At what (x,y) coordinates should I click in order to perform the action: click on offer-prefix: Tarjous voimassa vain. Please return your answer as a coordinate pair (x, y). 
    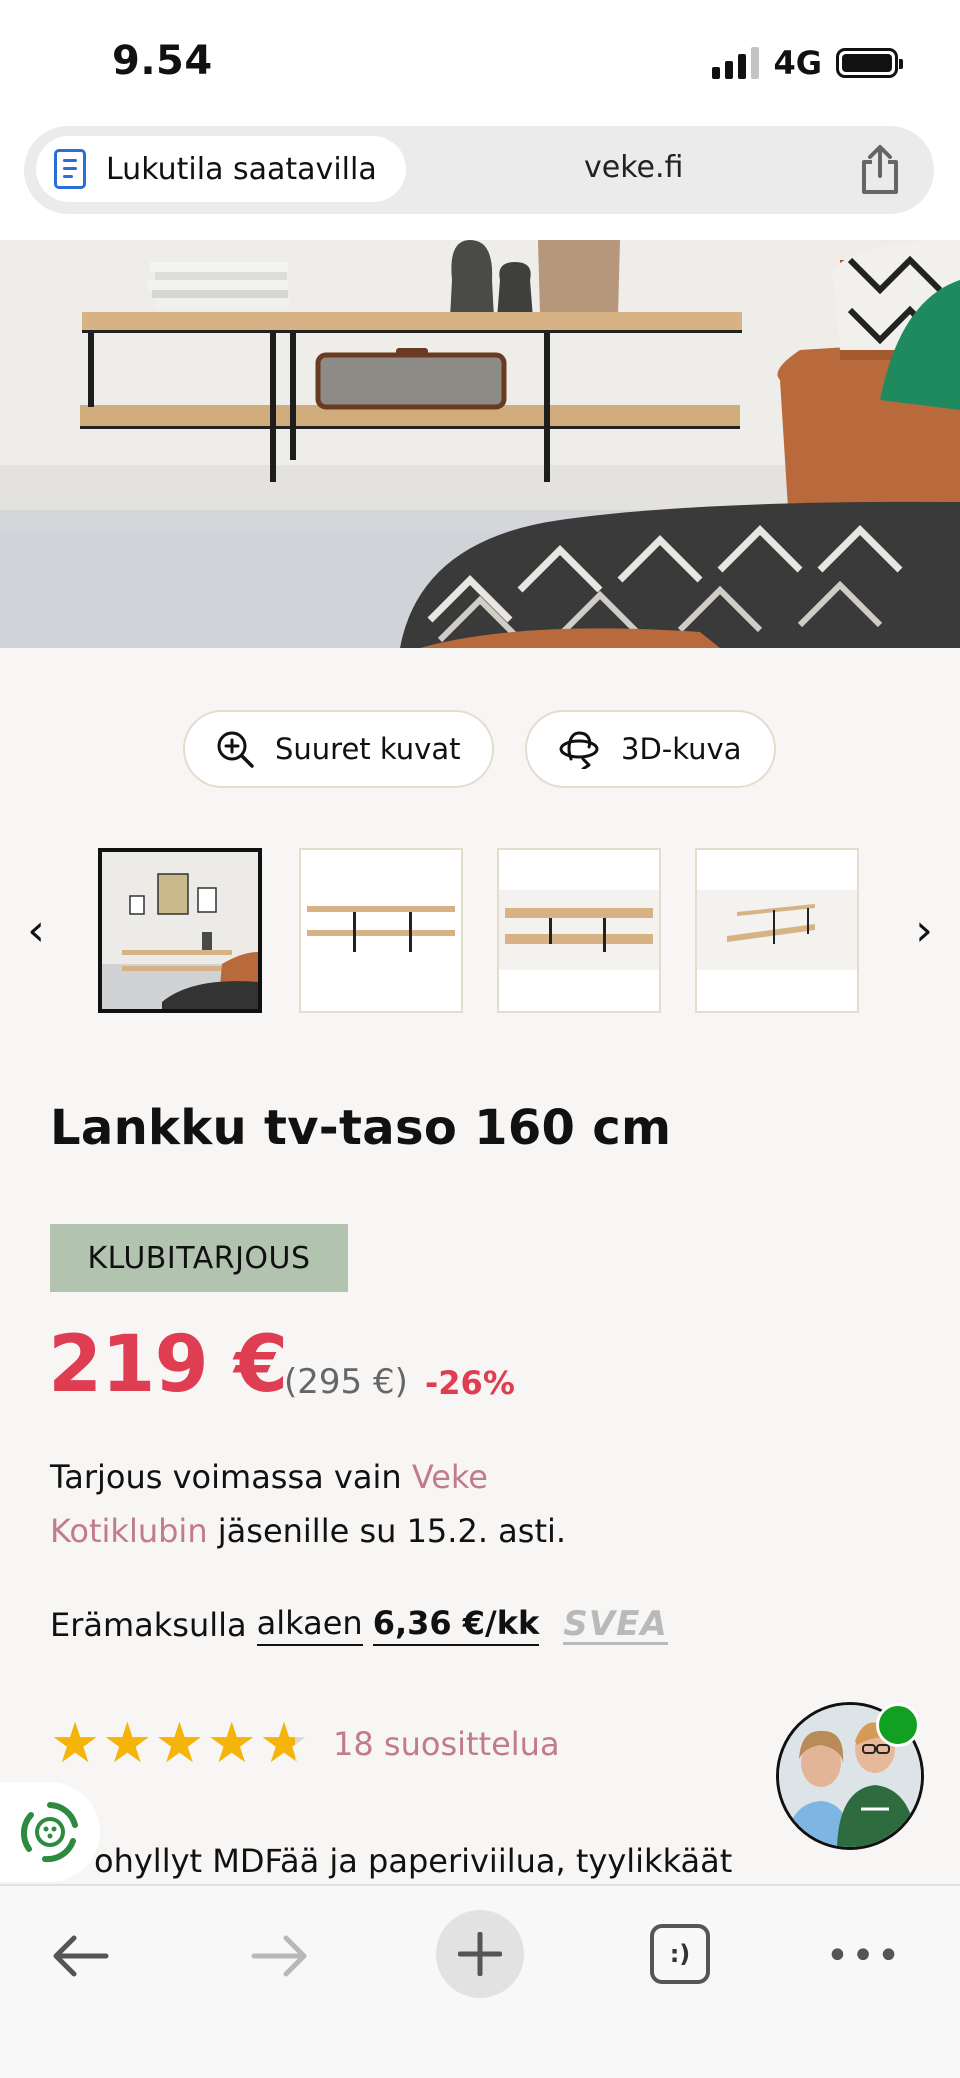
    Looking at the image, I should click on (231, 1477).